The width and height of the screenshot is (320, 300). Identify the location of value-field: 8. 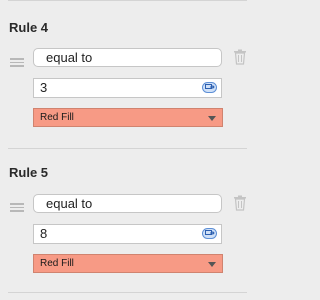
(127, 234).